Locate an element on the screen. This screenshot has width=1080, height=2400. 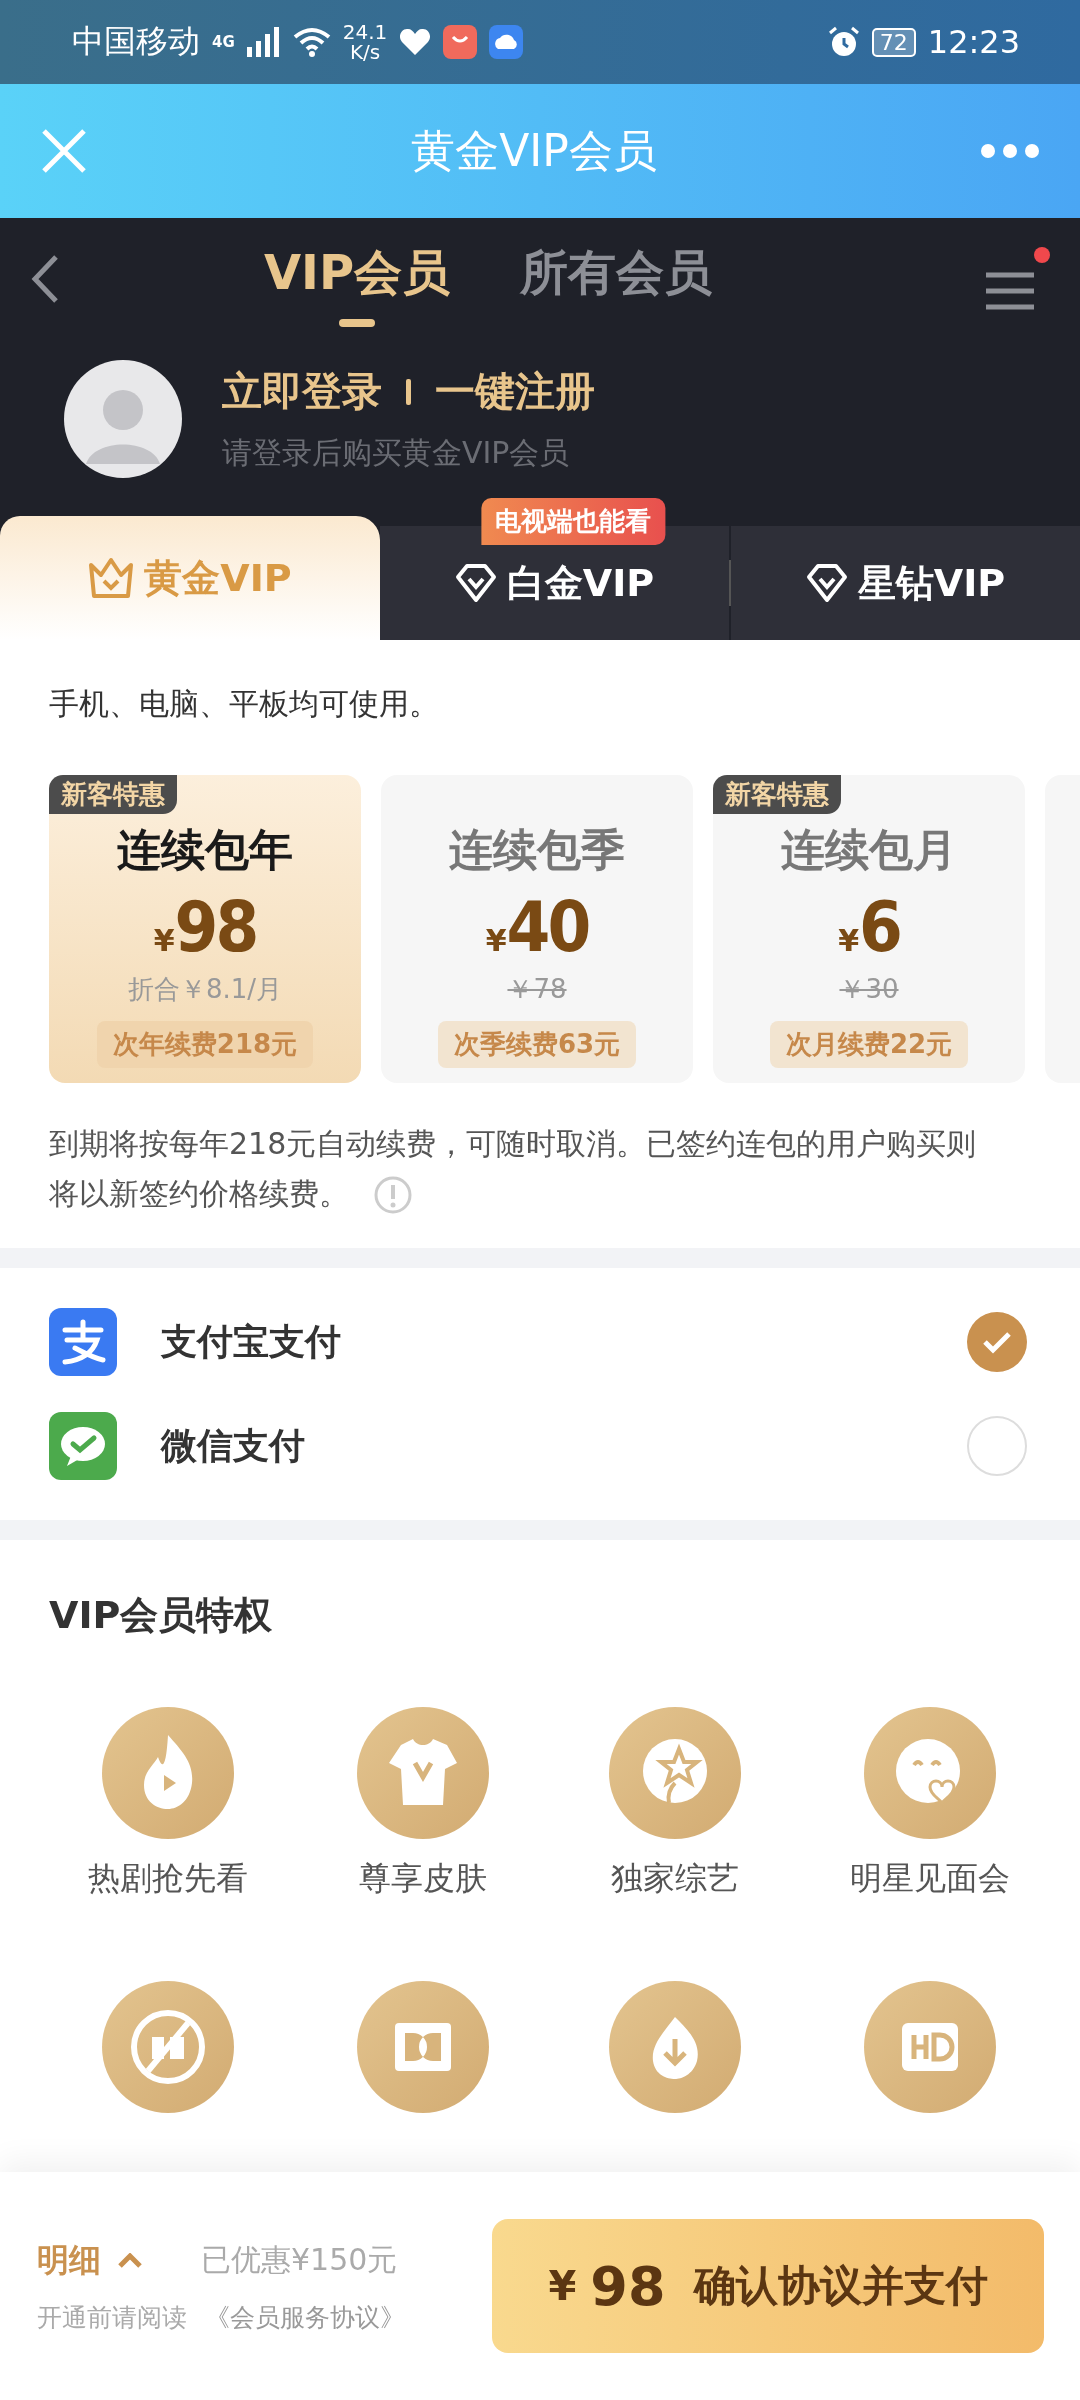
signal-icon is located at coordinates (263, 42).